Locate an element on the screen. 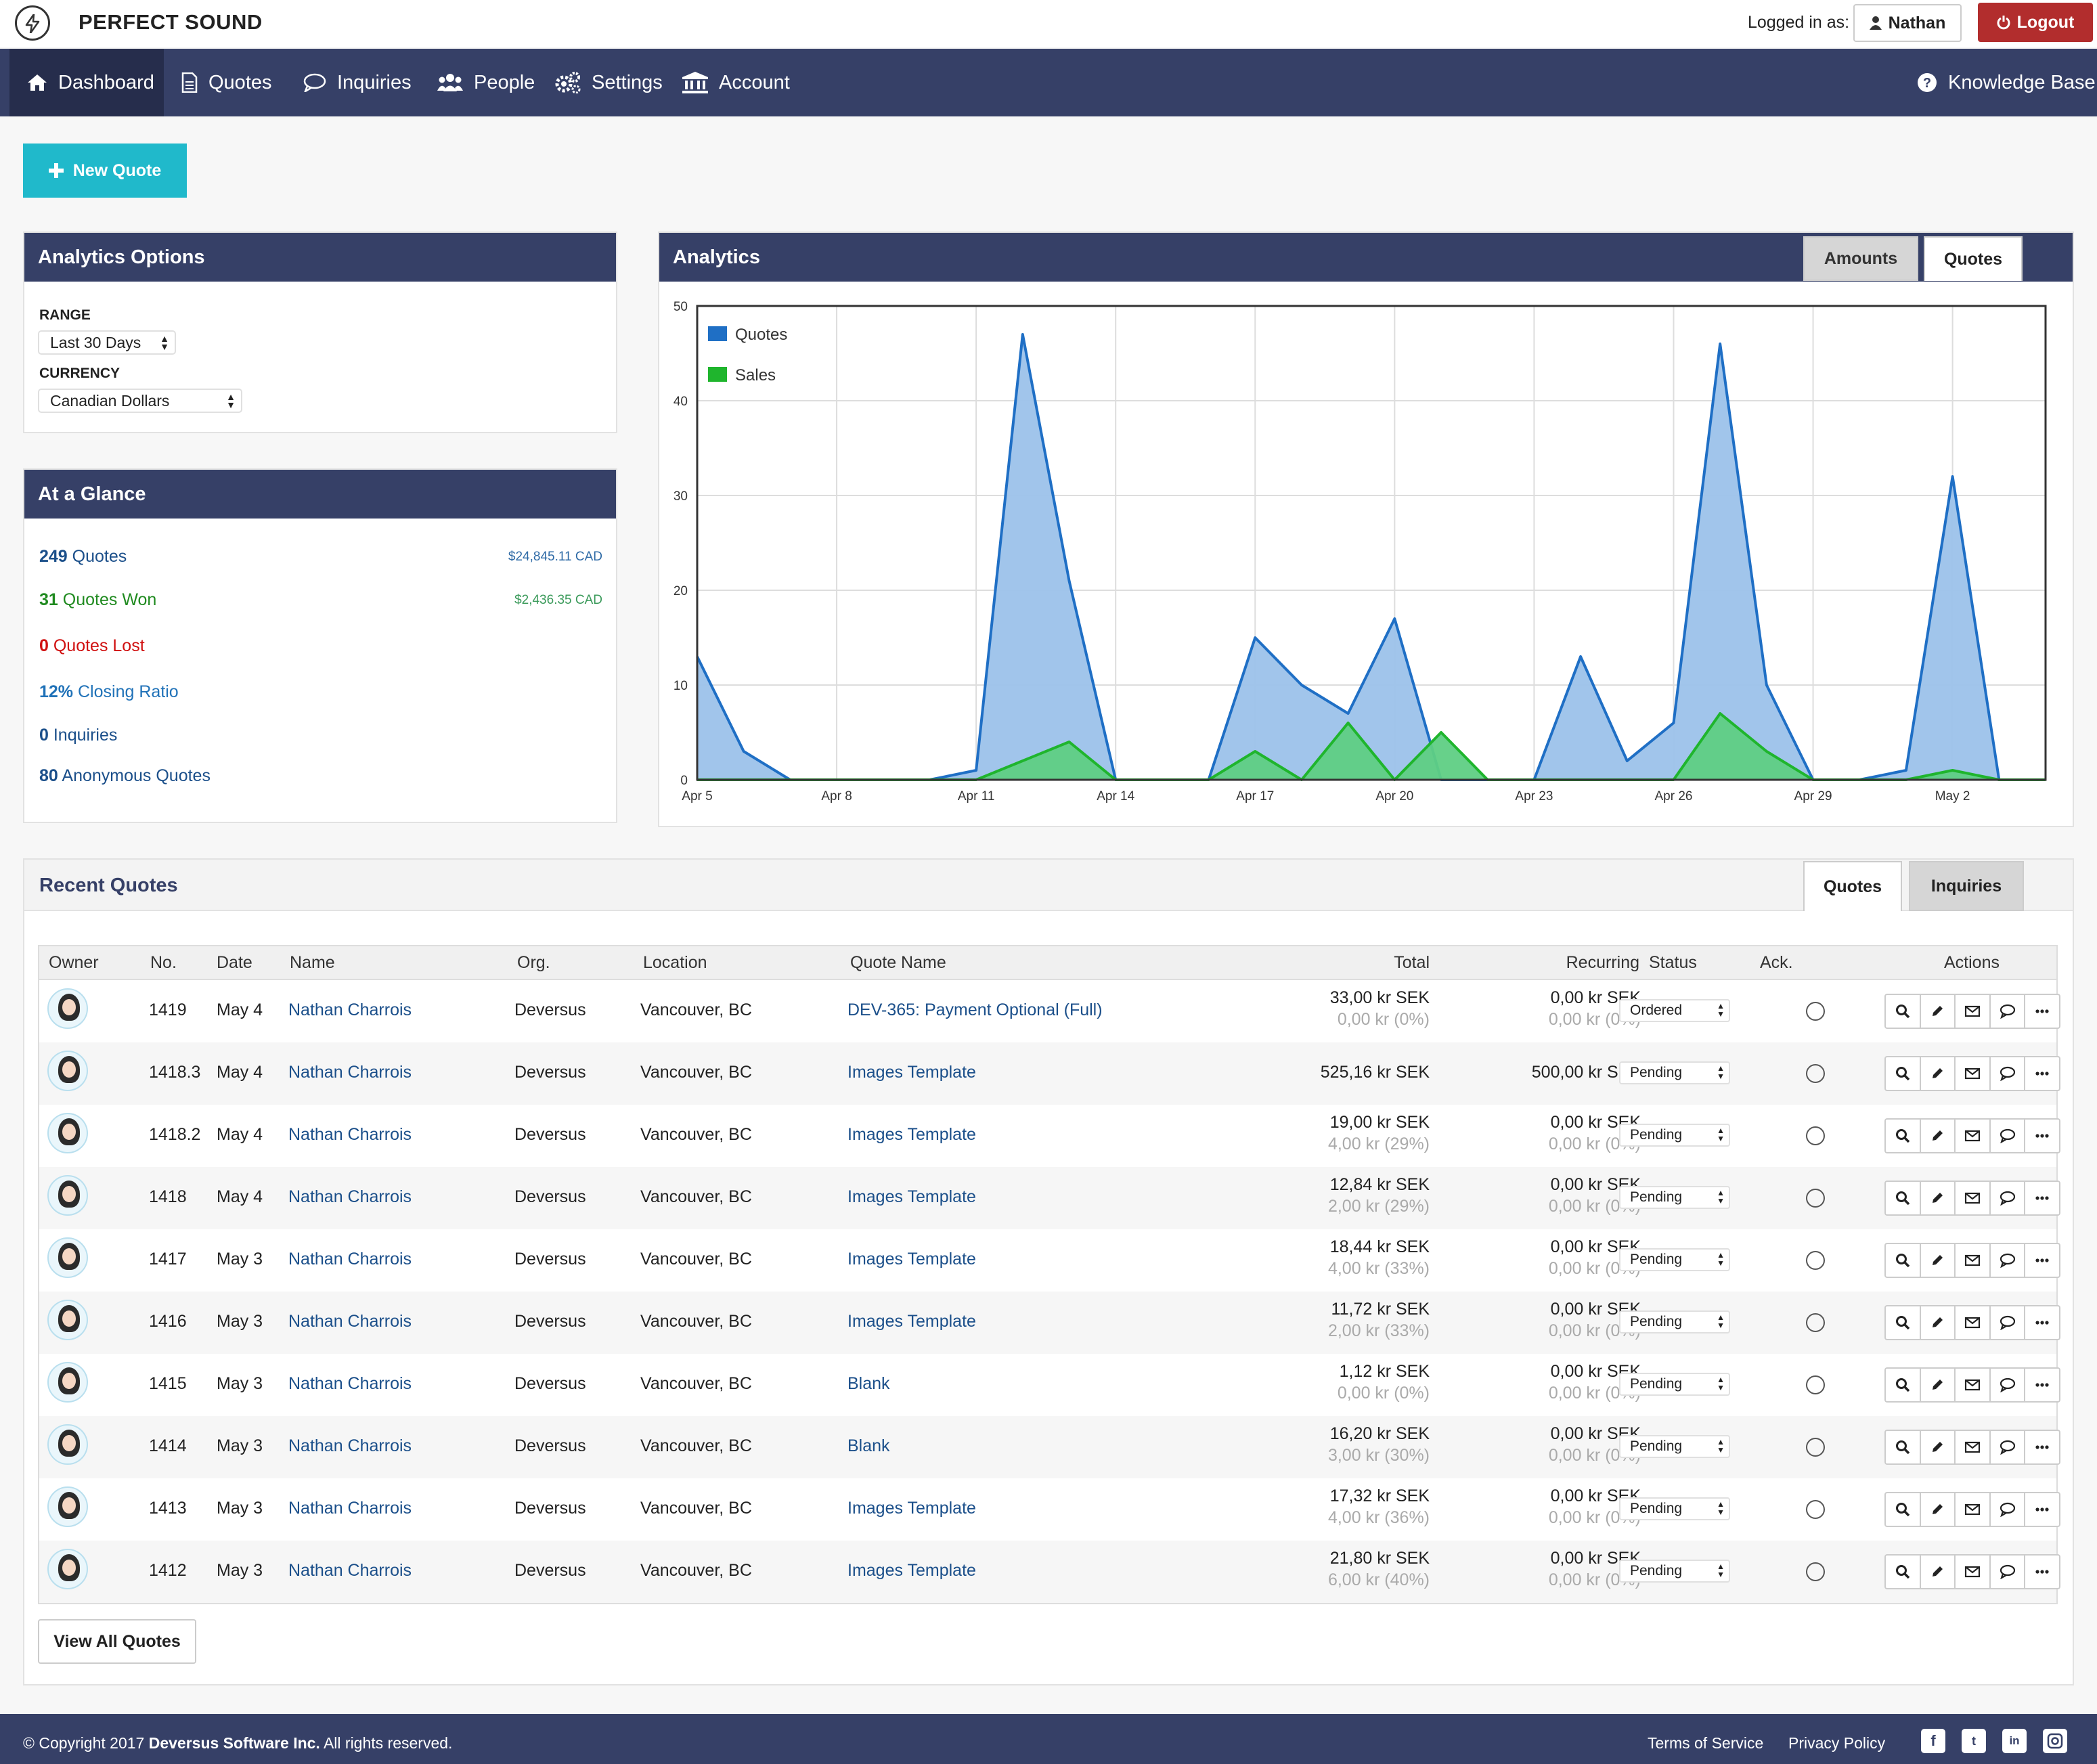 The height and width of the screenshot is (1764, 2097). twitter-icon: t is located at coordinates (1974, 1741).